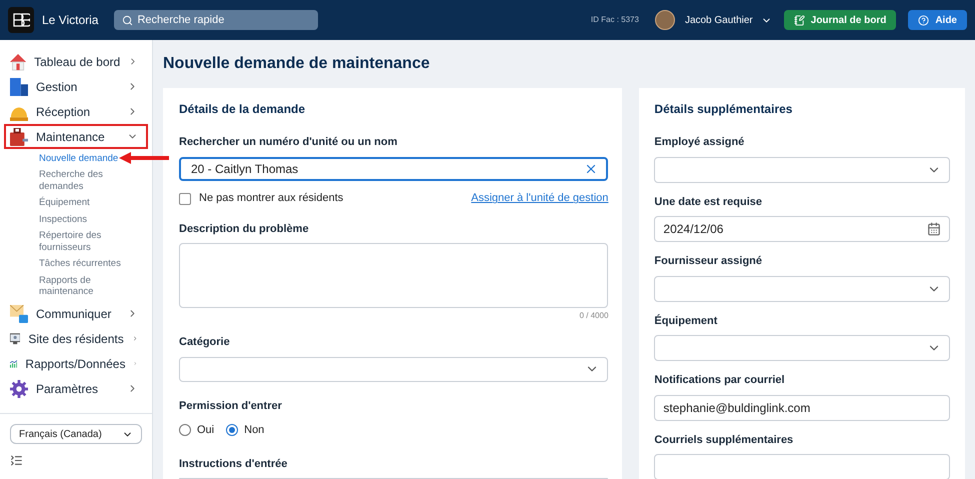  I want to click on field-label: Une date est requise, so click(708, 202).